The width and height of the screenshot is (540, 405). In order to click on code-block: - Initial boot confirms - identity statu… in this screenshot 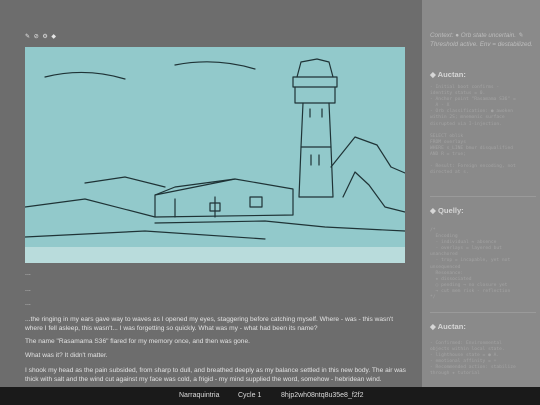, I will do `click(473, 130)`.